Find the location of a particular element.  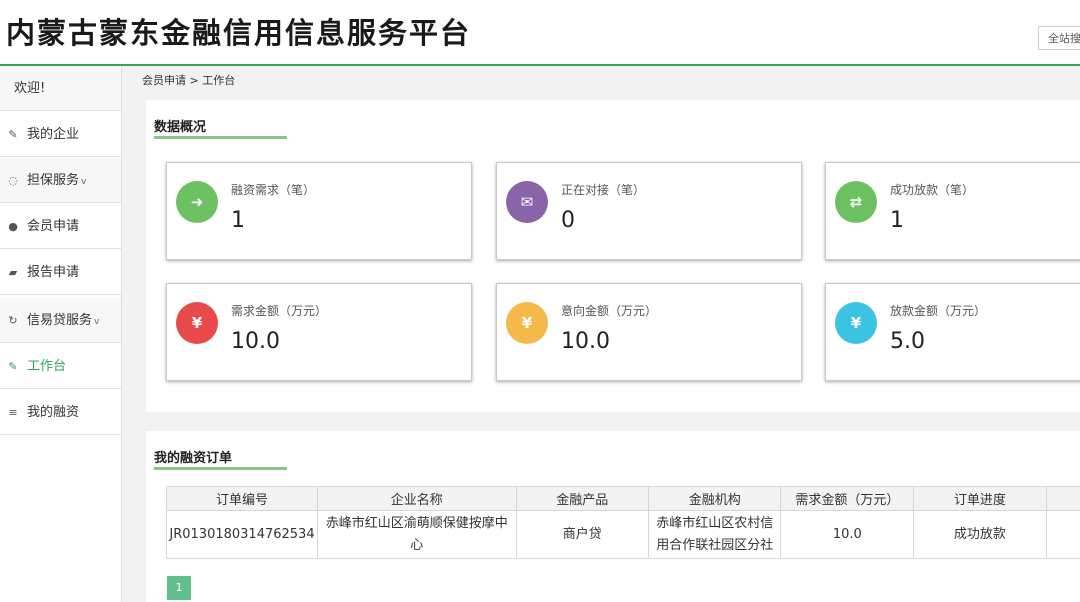

book-icon: ▰ is located at coordinates (13, 272).